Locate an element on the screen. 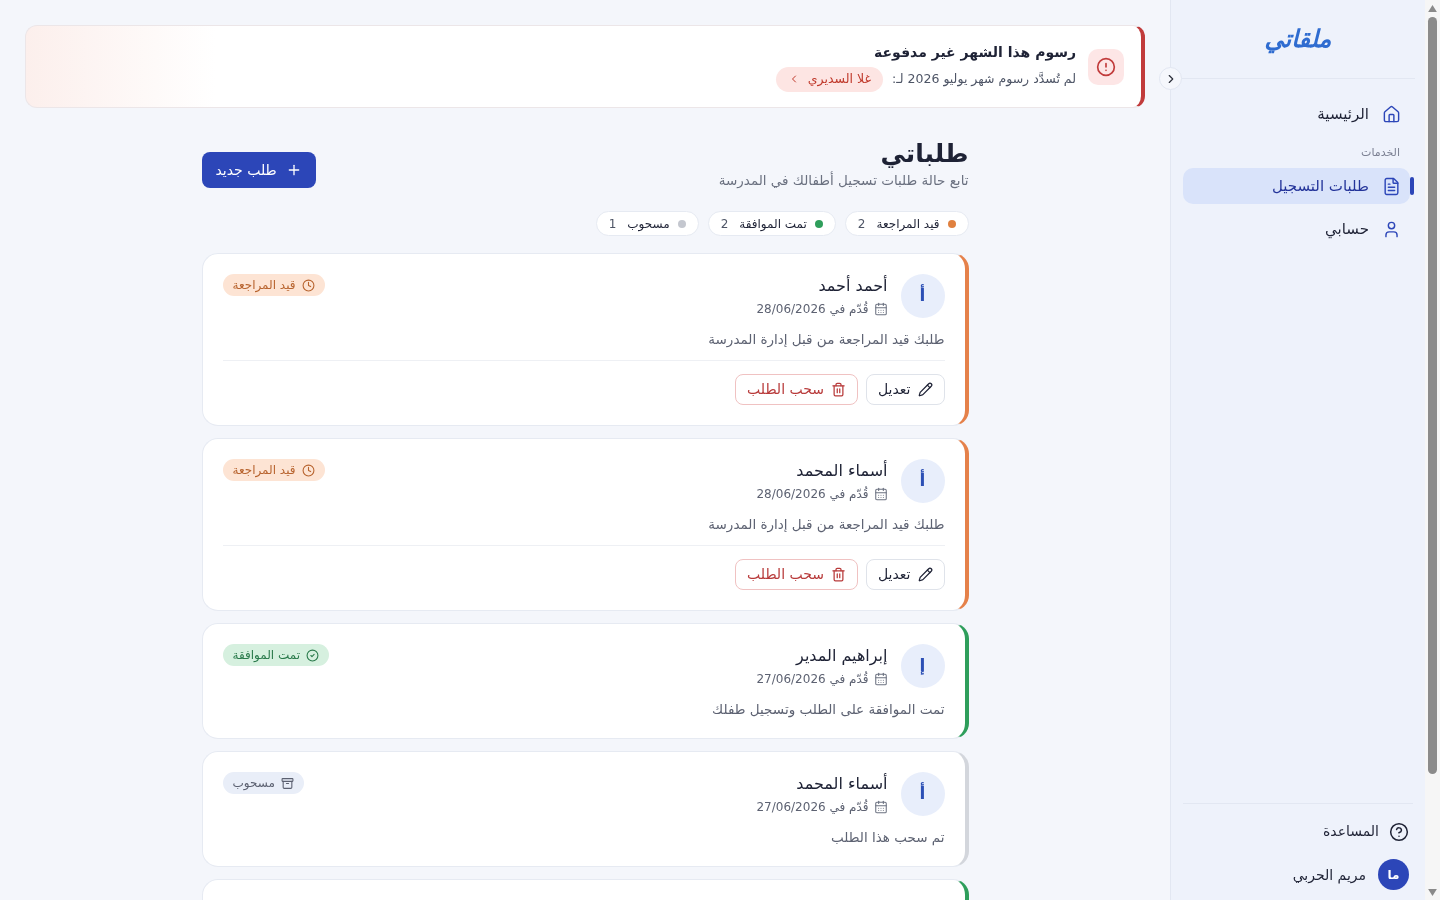  status-message: تمت الموافقة على الطلب وتسجيل طفلك is located at coordinates (828, 709).